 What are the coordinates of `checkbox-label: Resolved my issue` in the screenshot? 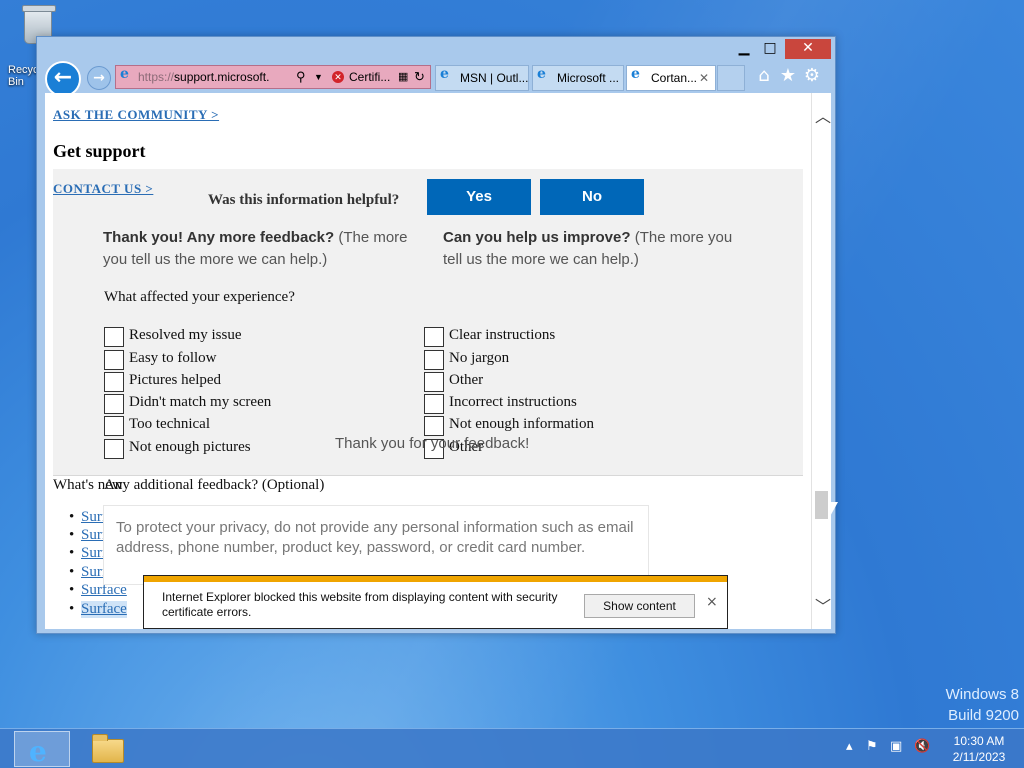 It's located at (185, 335).